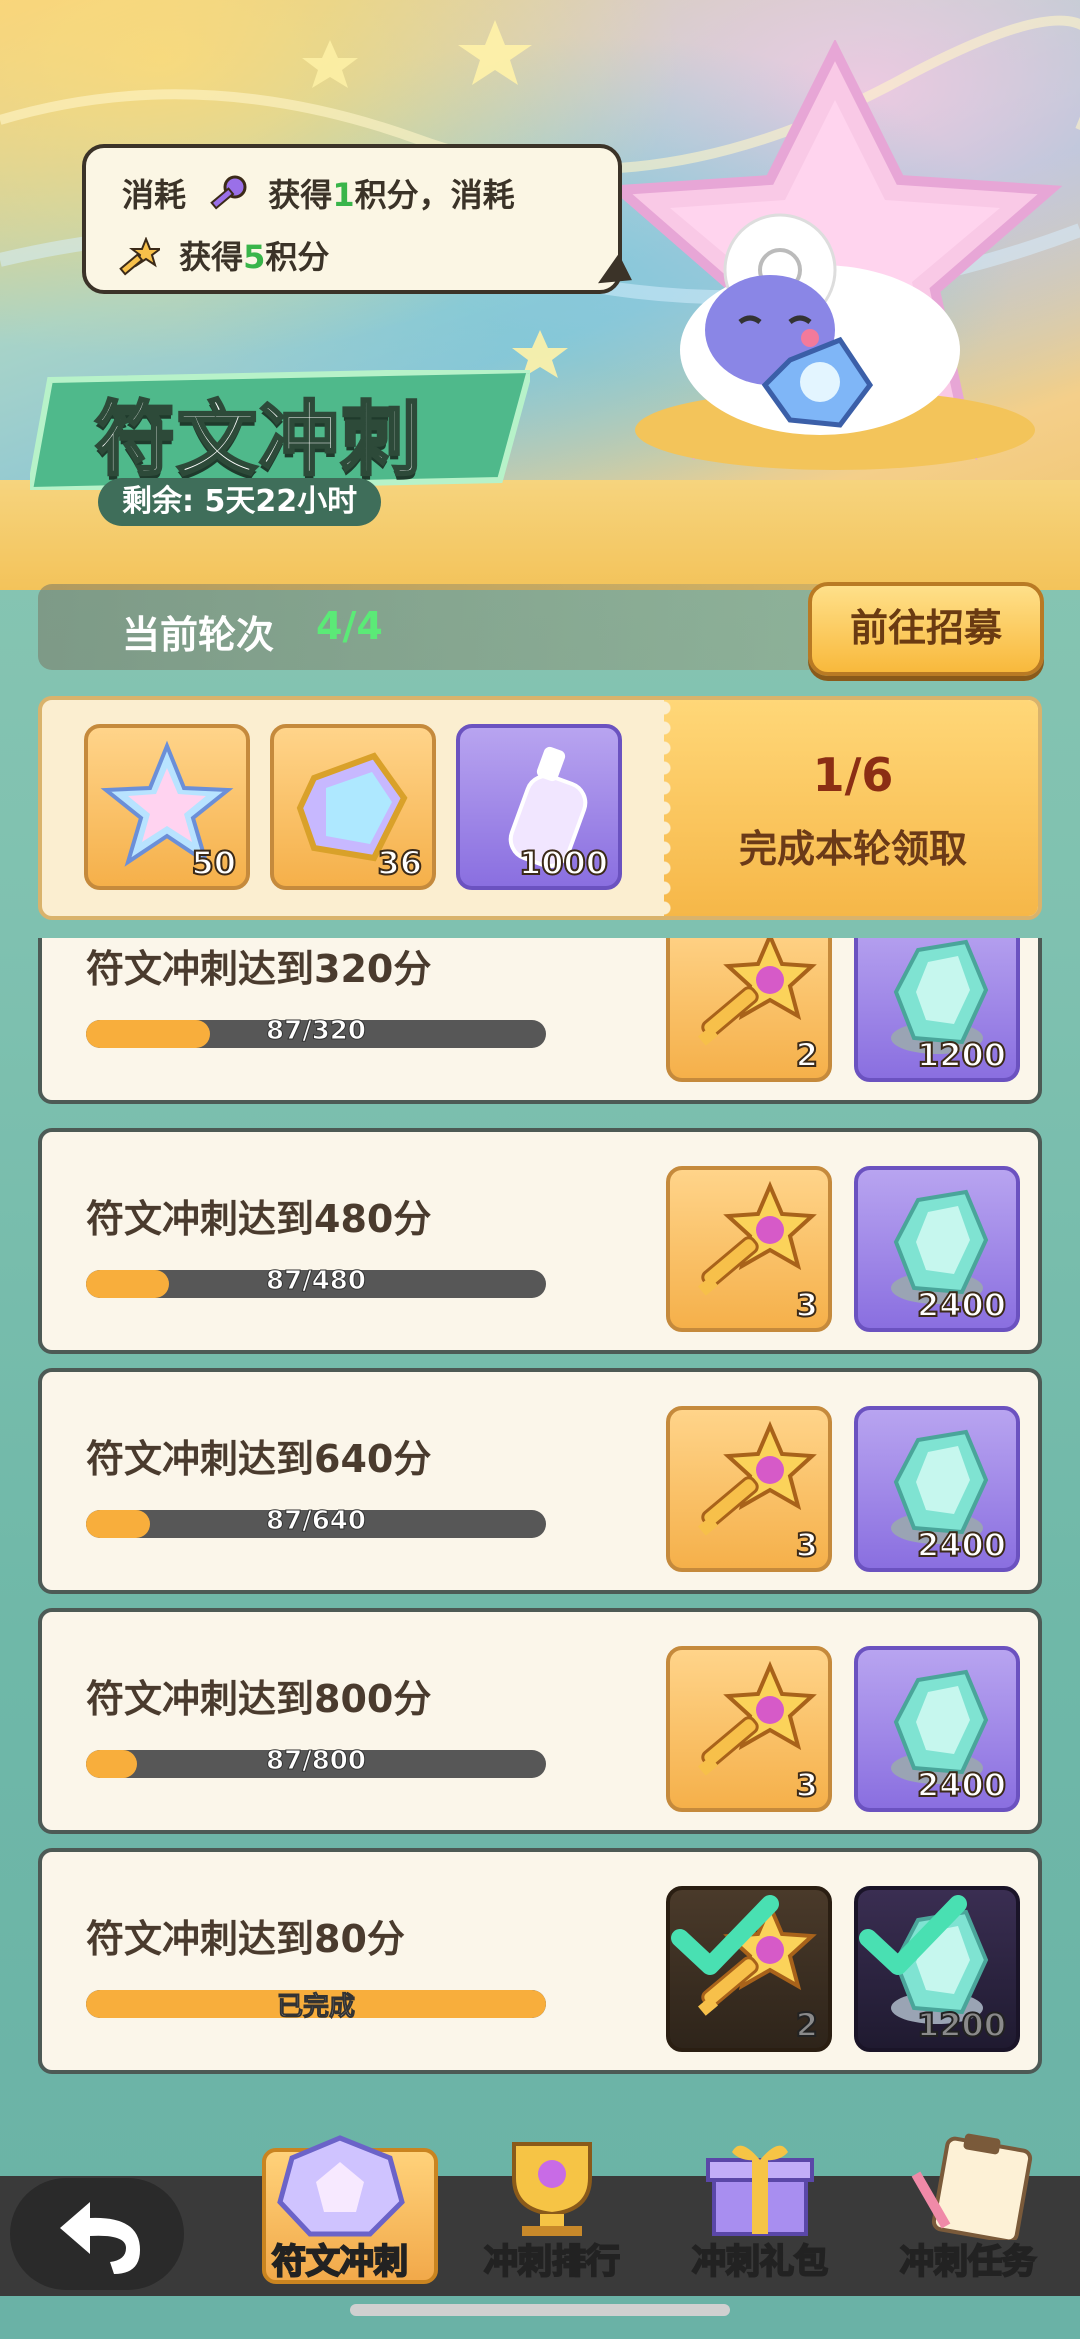  Describe the element at coordinates (245, 1939) in the screenshot. I see `task-title: 符文冲刺达到80分` at that location.